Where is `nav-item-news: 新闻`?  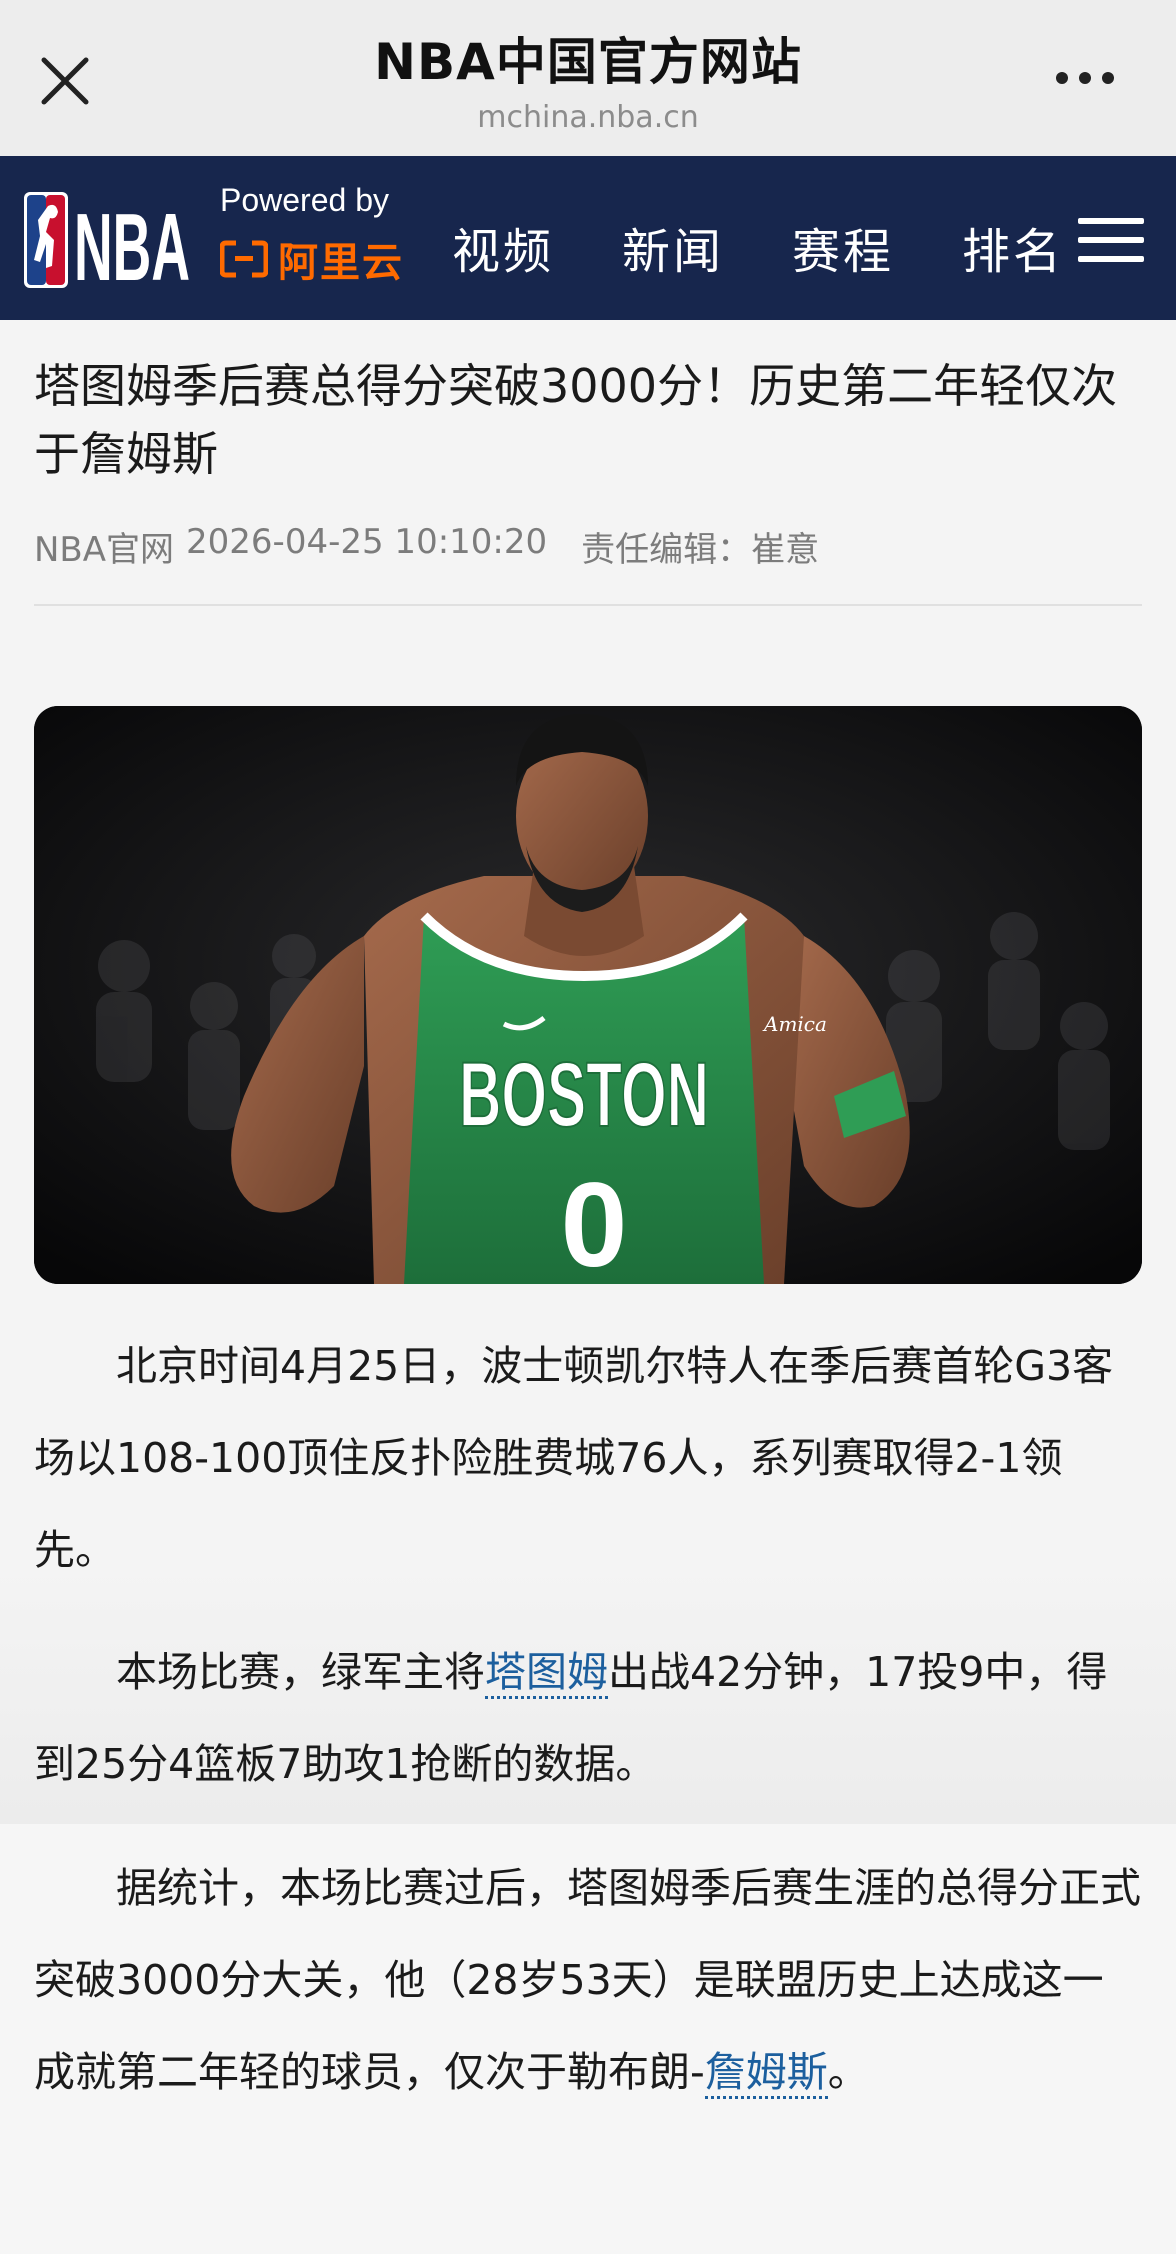
nav-item-news: 新闻 is located at coordinates (673, 247).